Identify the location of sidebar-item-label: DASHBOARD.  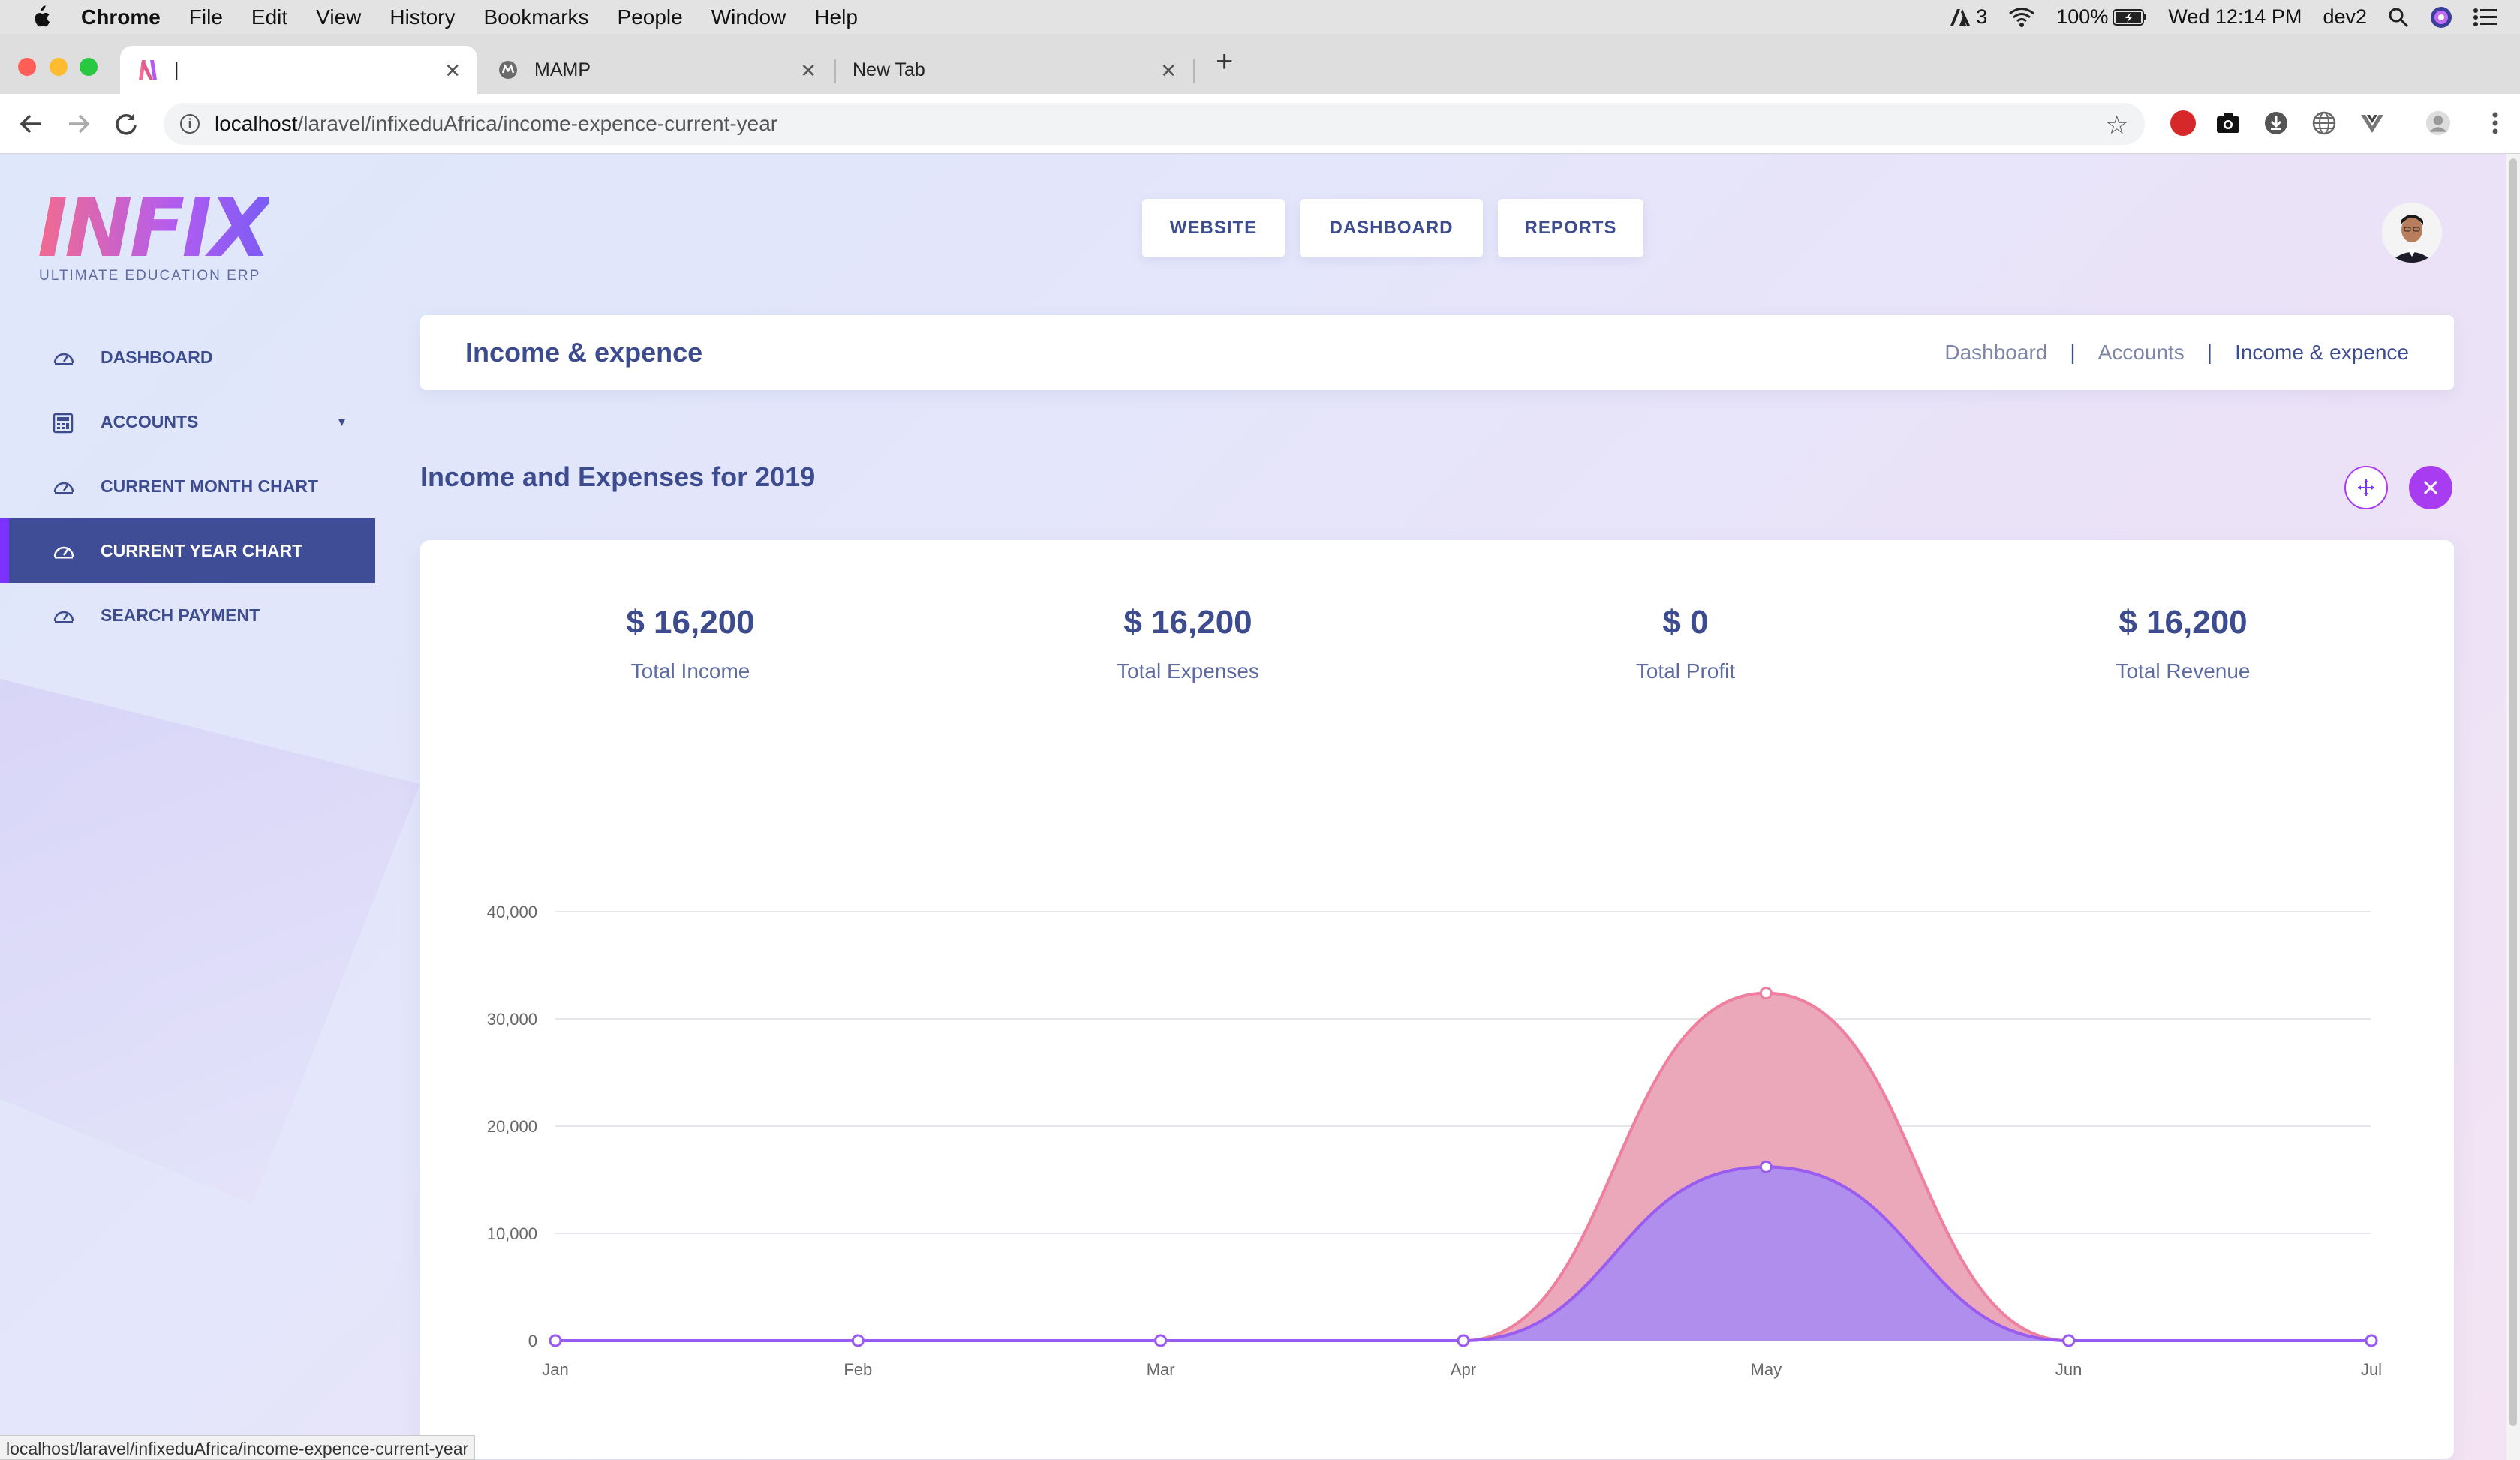
(157, 357).